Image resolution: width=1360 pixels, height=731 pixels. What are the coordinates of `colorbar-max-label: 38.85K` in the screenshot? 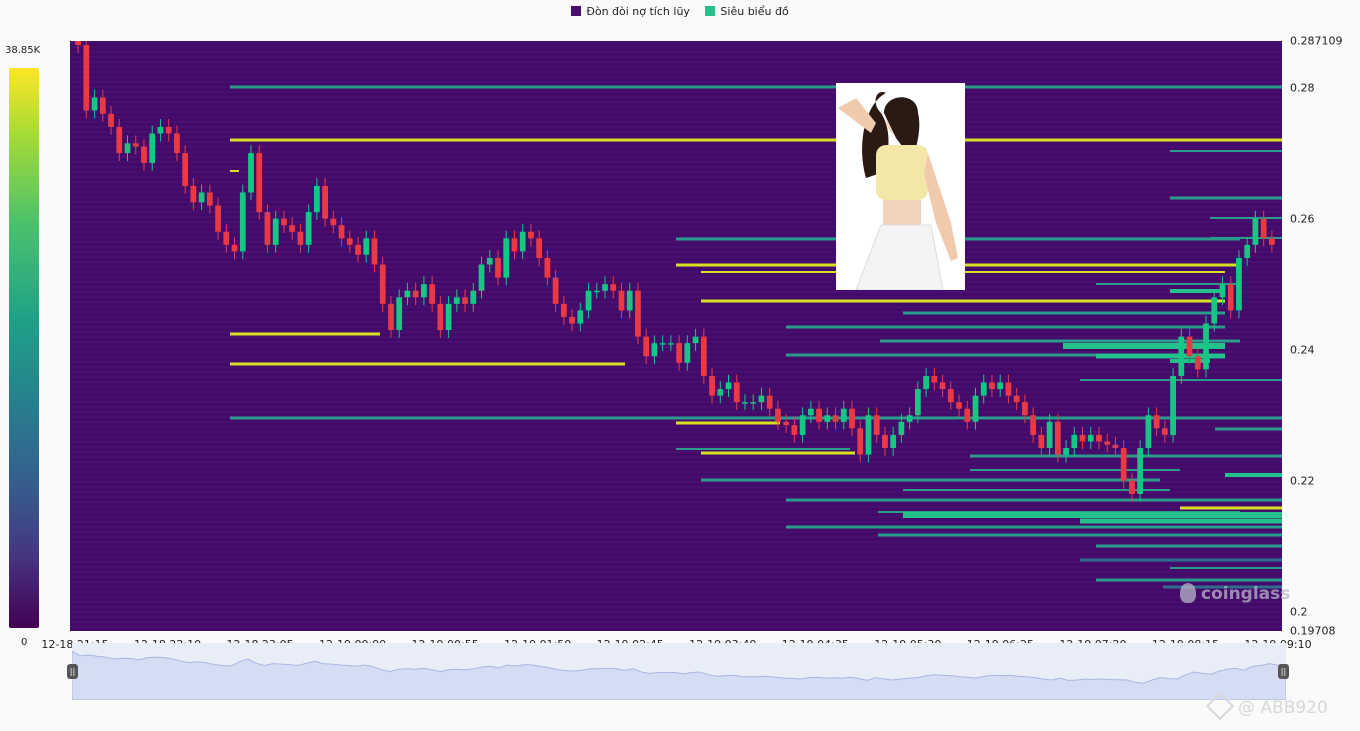 It's located at (23, 50).